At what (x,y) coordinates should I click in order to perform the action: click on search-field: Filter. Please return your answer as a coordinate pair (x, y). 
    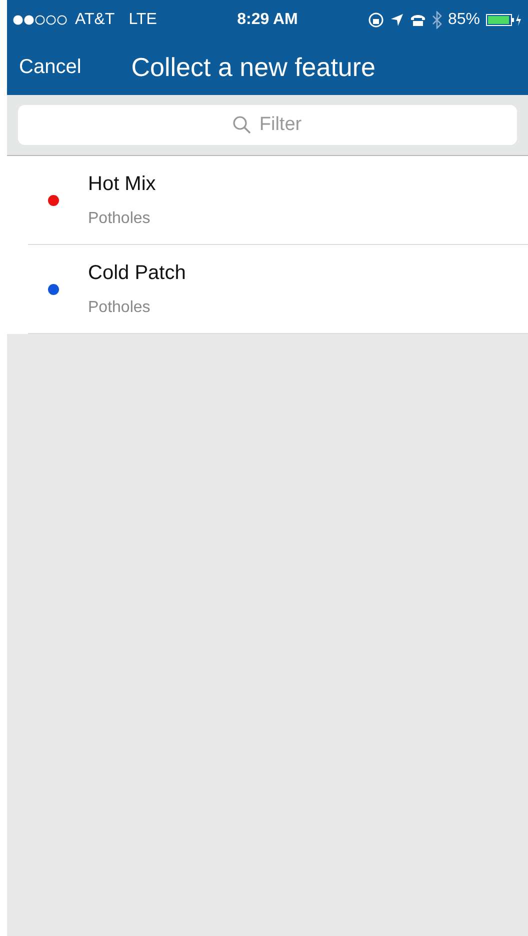
    Looking at the image, I should click on (267, 125).